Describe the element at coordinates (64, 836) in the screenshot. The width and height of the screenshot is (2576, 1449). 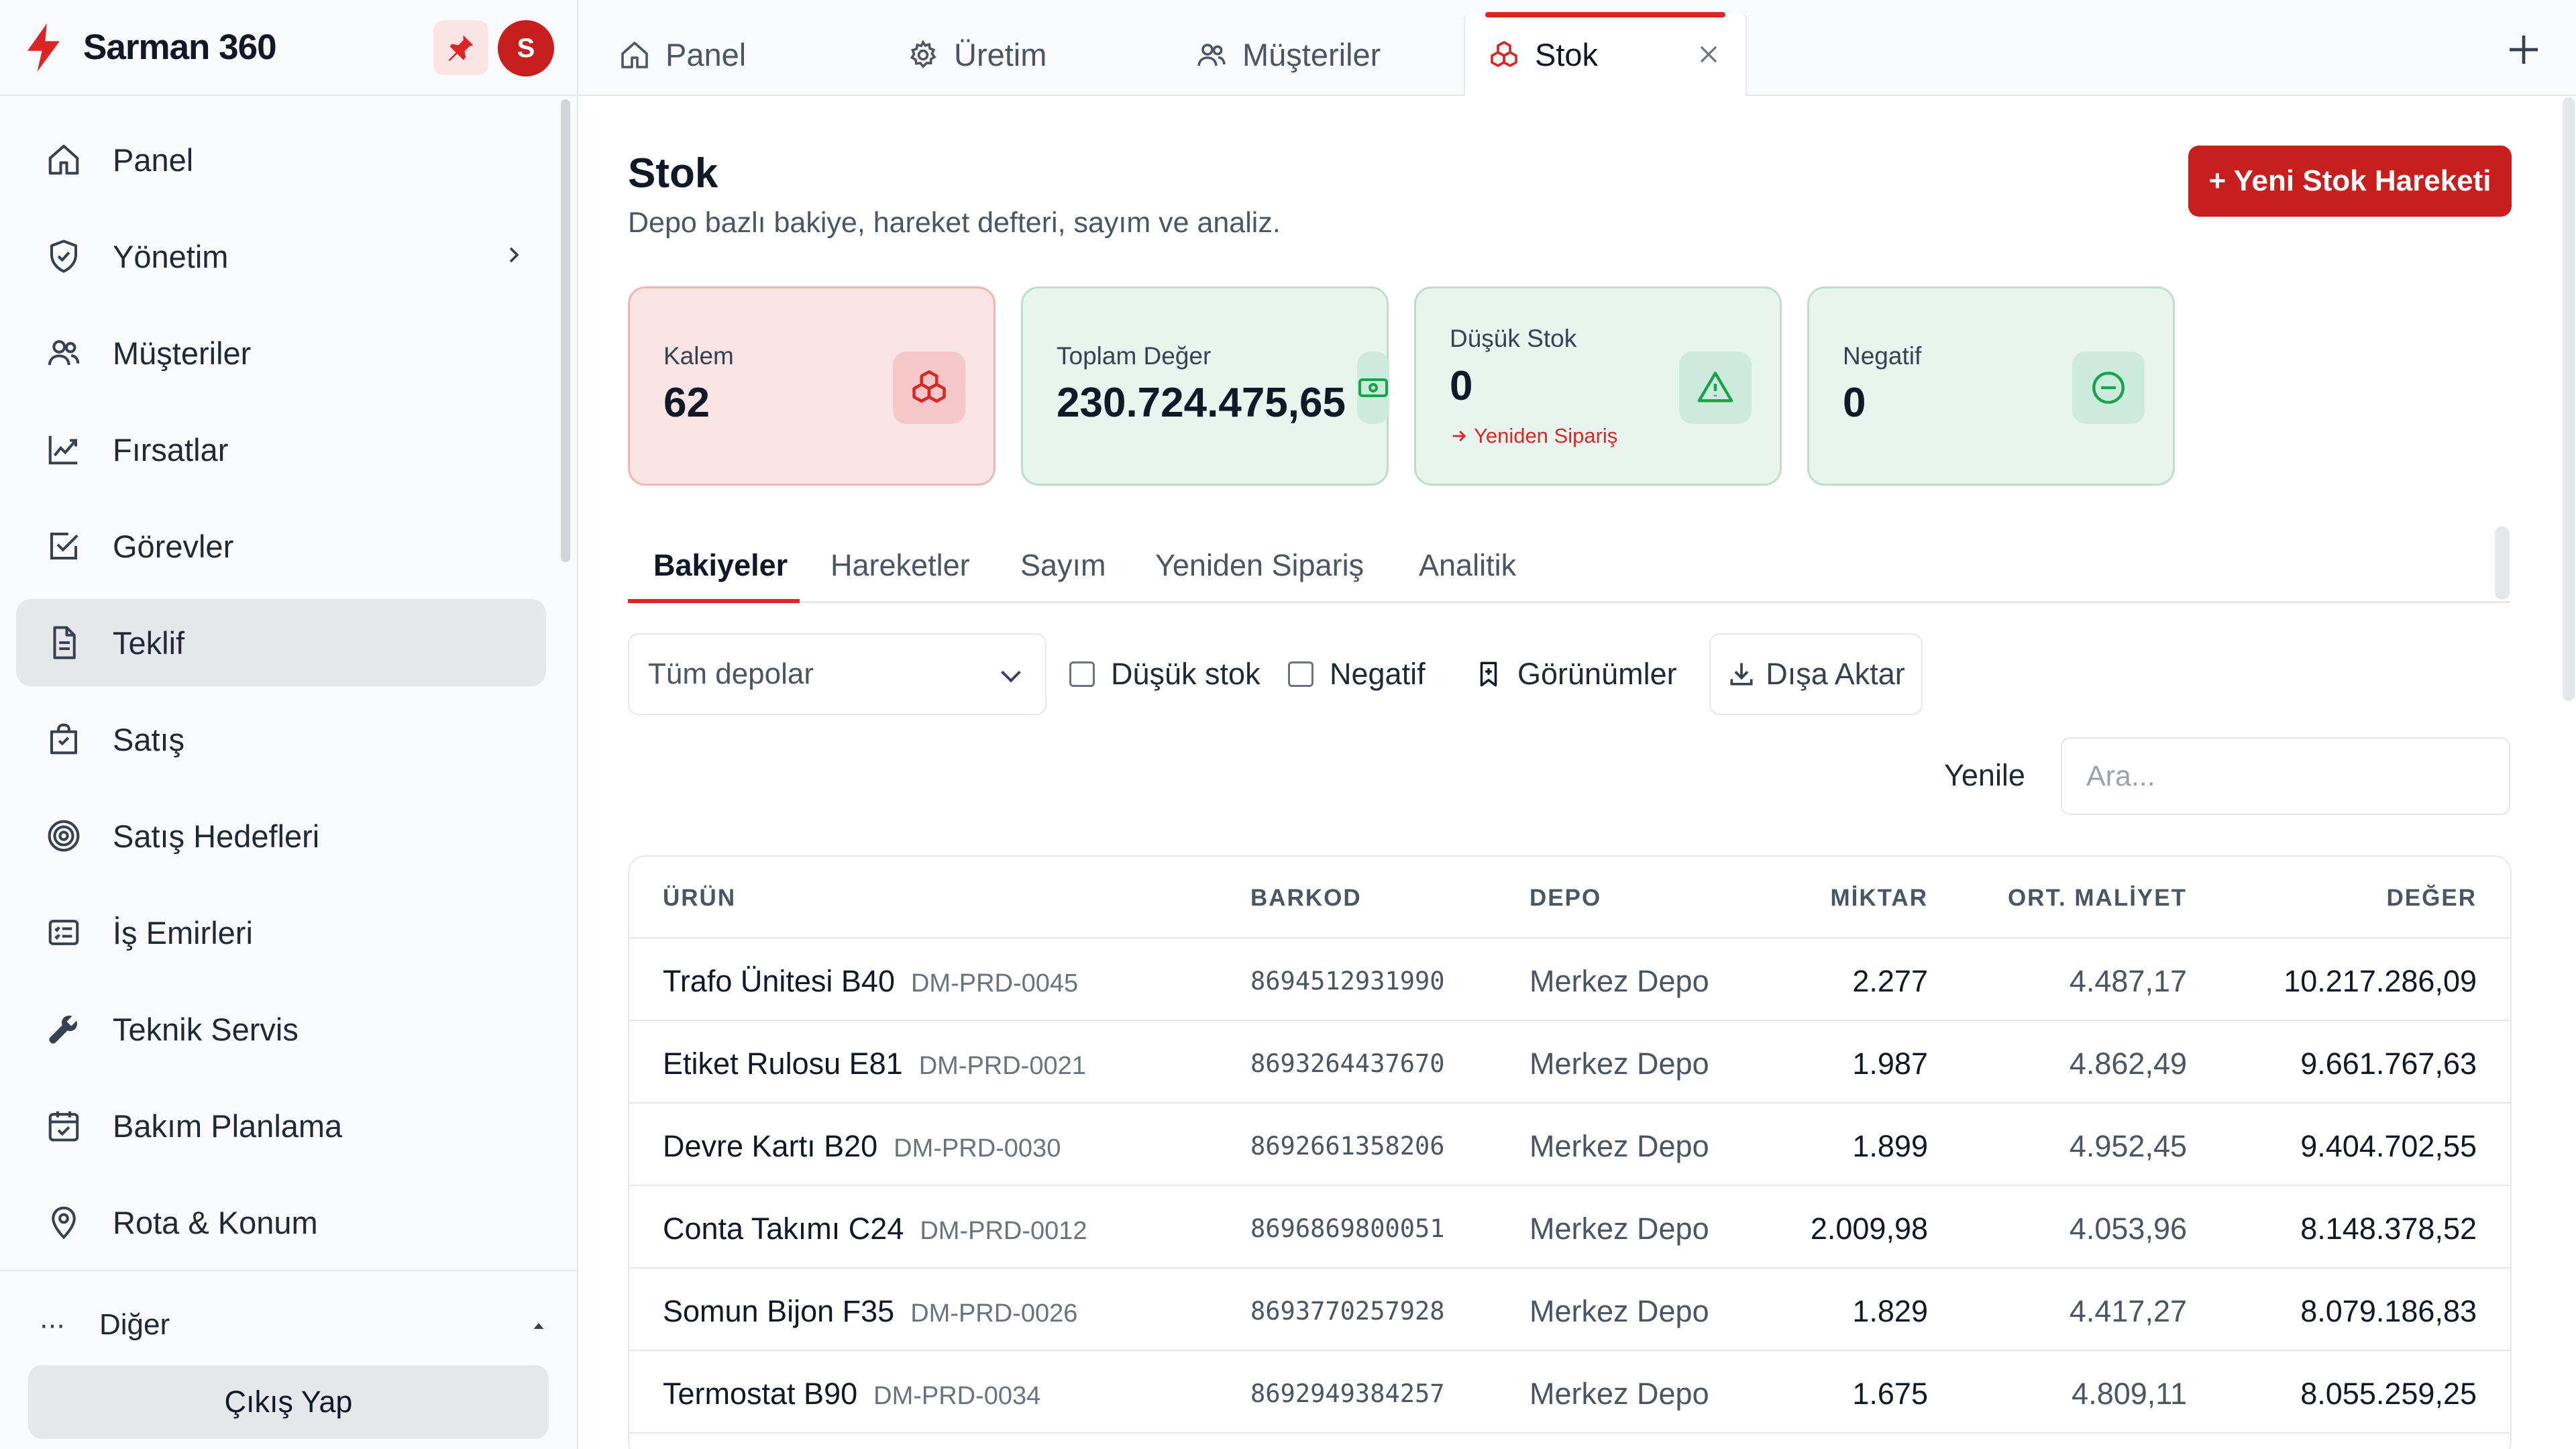
I see `target-icon` at that location.